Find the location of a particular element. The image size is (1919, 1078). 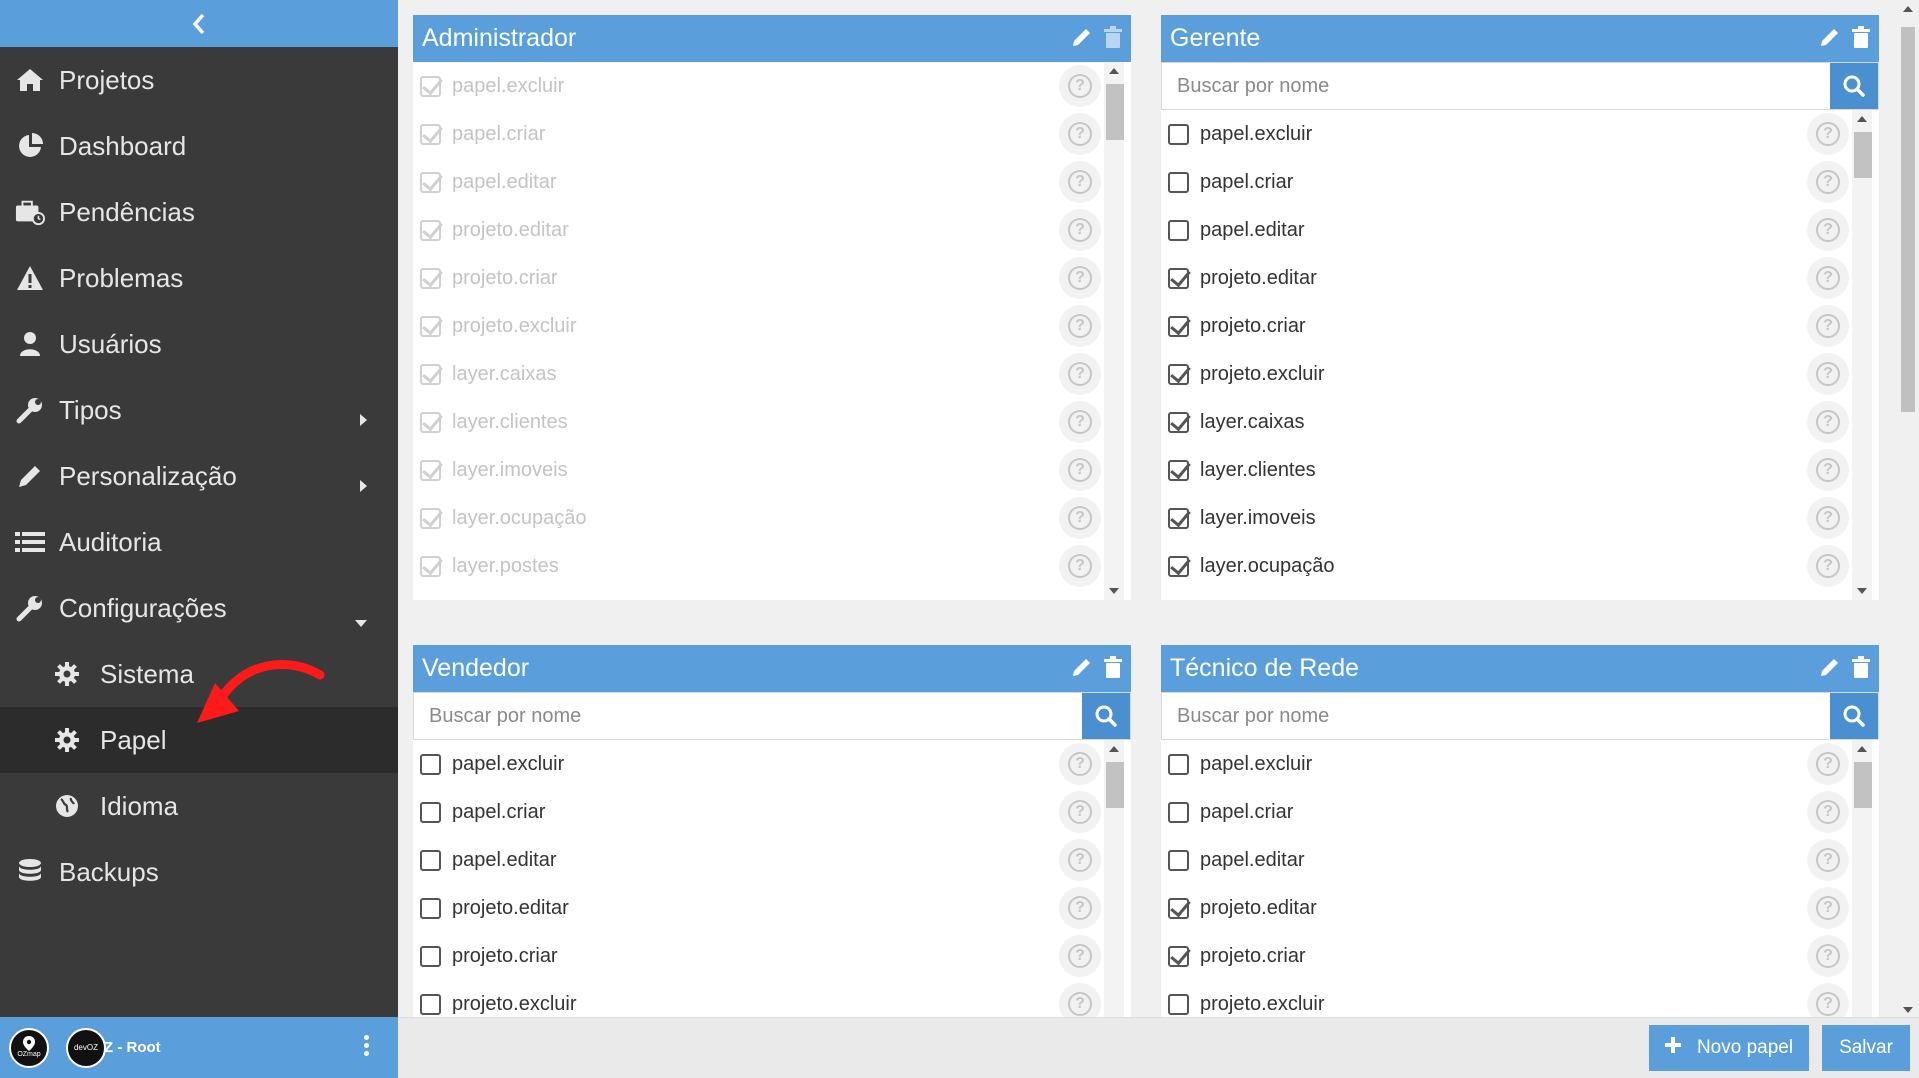

avatar: OZmap is located at coordinates (29, 1047).